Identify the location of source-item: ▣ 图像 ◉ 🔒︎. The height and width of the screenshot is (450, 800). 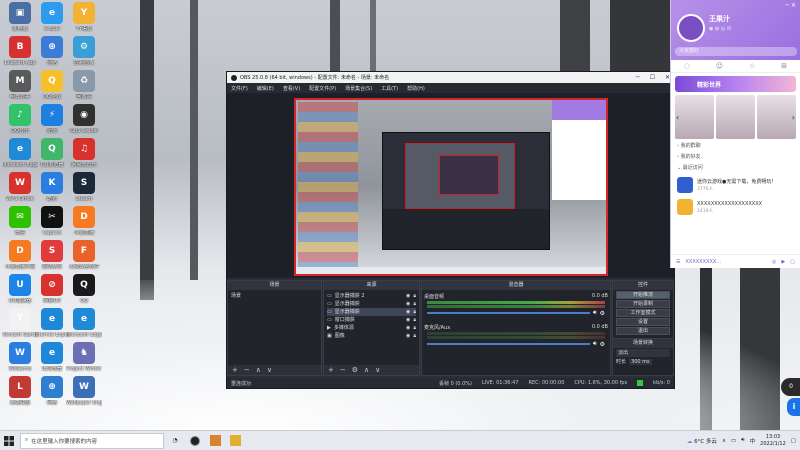
(371, 336).